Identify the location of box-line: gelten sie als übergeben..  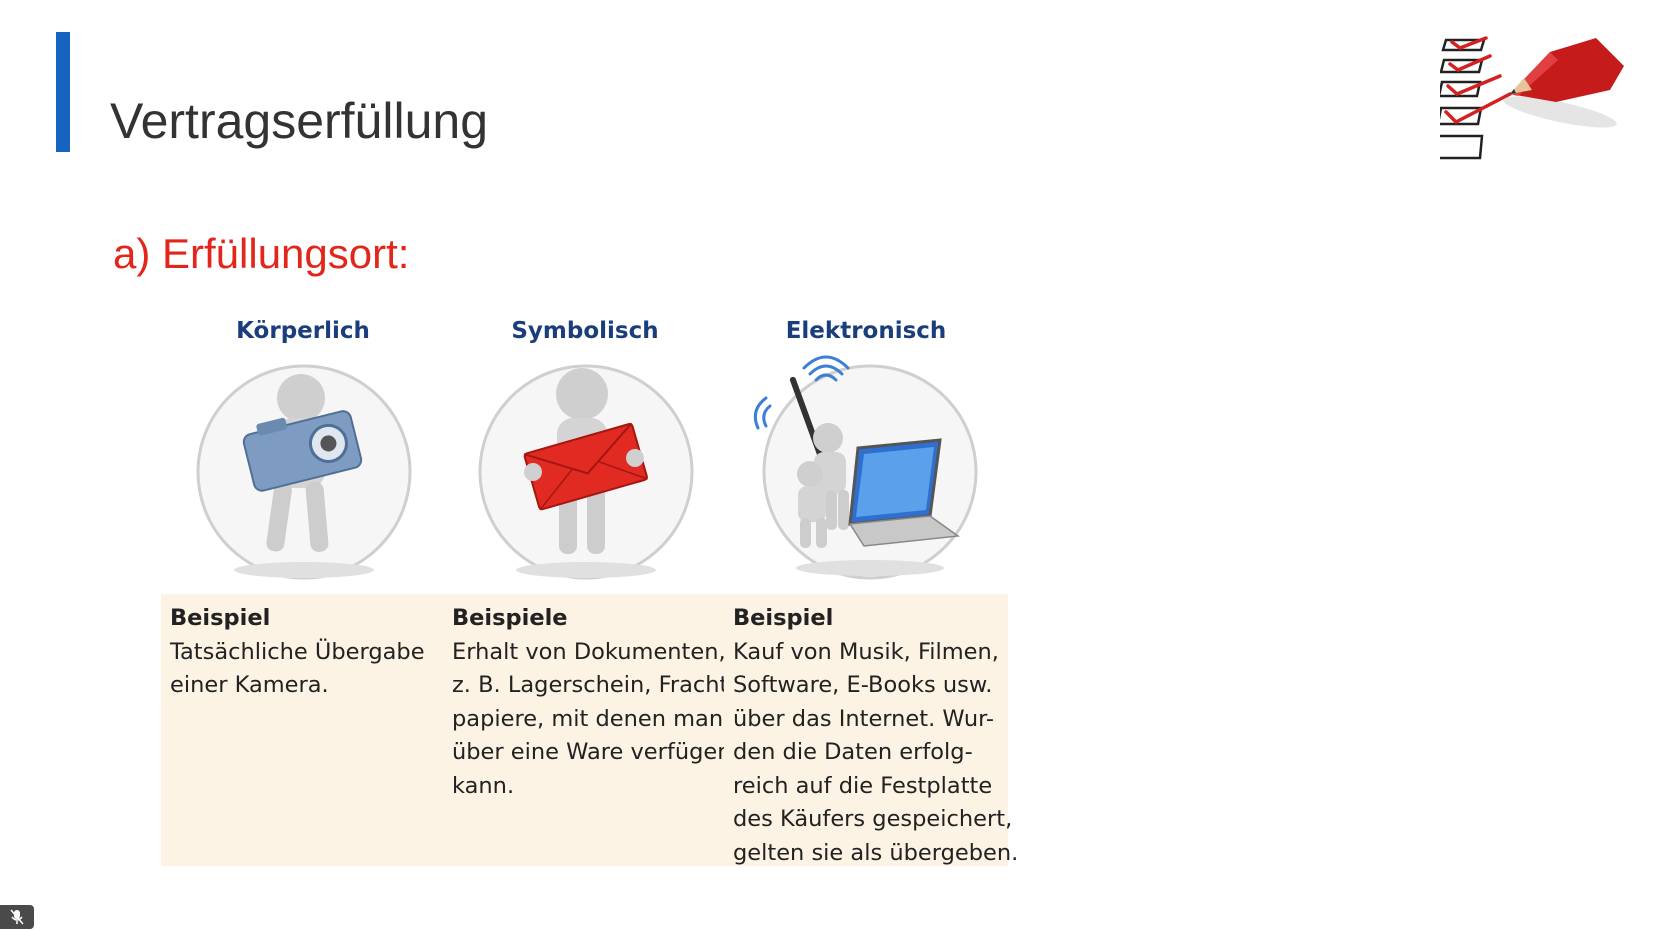
(876, 852).